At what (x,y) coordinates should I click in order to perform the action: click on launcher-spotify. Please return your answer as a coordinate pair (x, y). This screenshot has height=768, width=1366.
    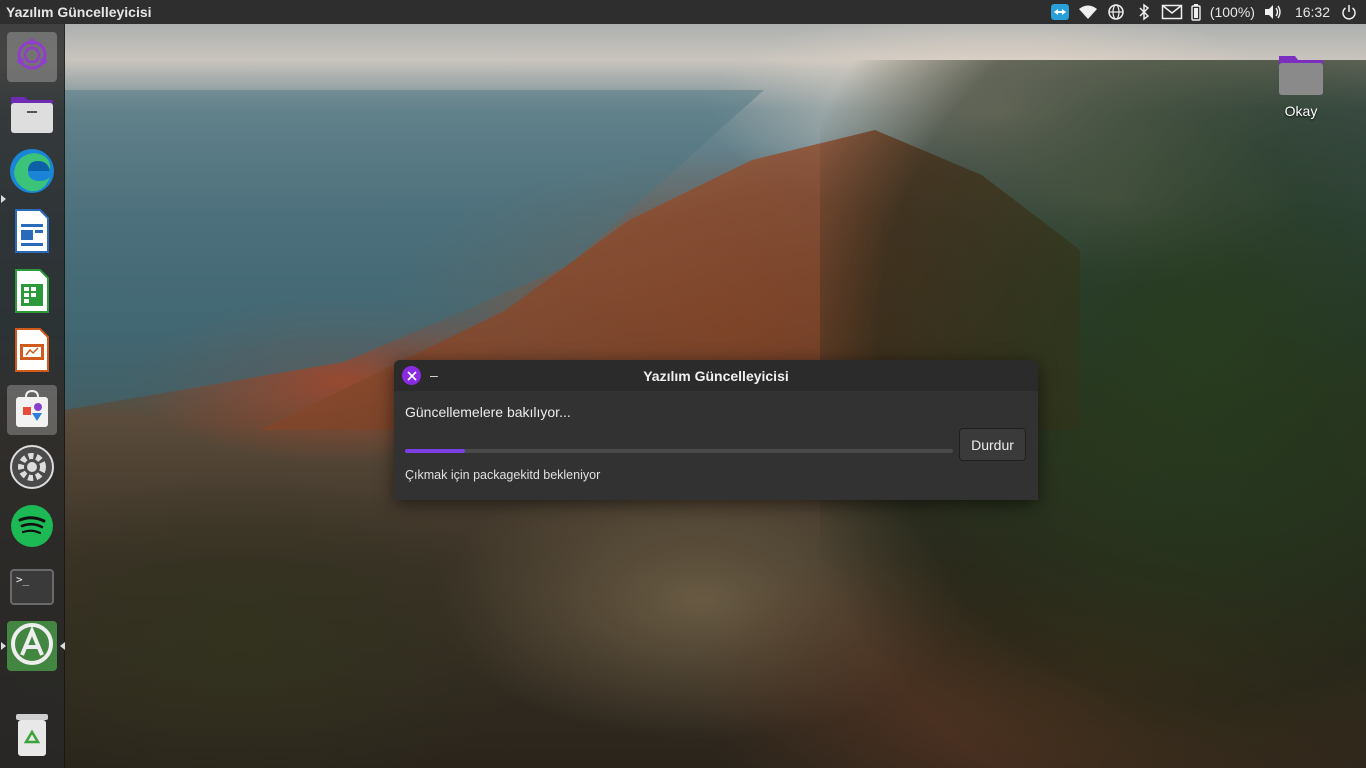
    Looking at the image, I should click on (32, 528).